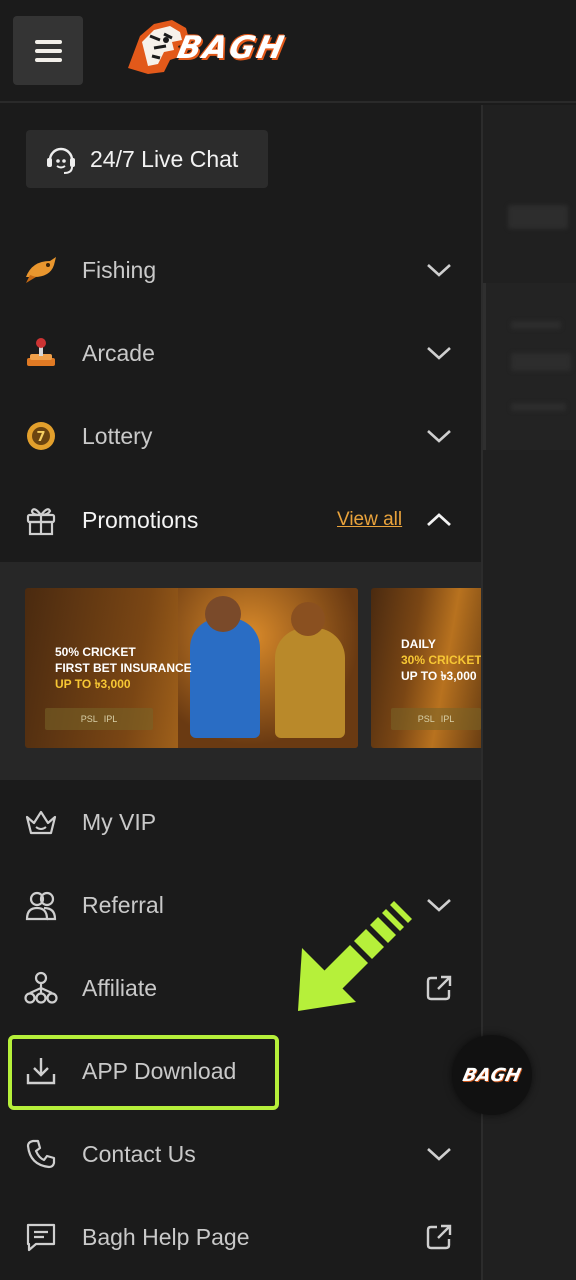  Describe the element at coordinates (240, 353) in the screenshot. I see `menu-item-arcade: Arcade` at that location.